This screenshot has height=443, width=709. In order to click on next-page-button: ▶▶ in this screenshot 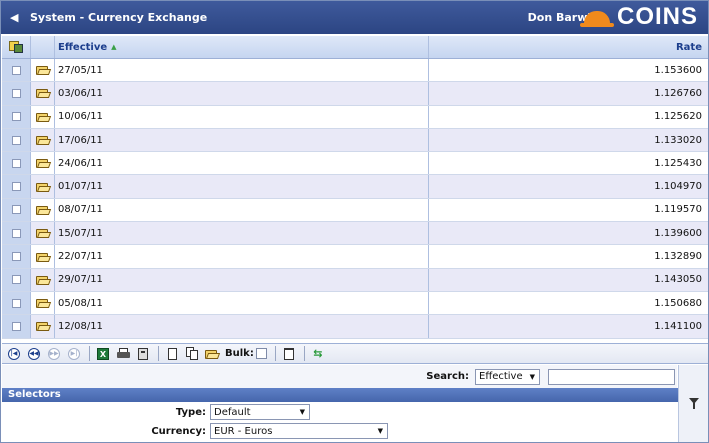, I will do `click(54, 354)`.